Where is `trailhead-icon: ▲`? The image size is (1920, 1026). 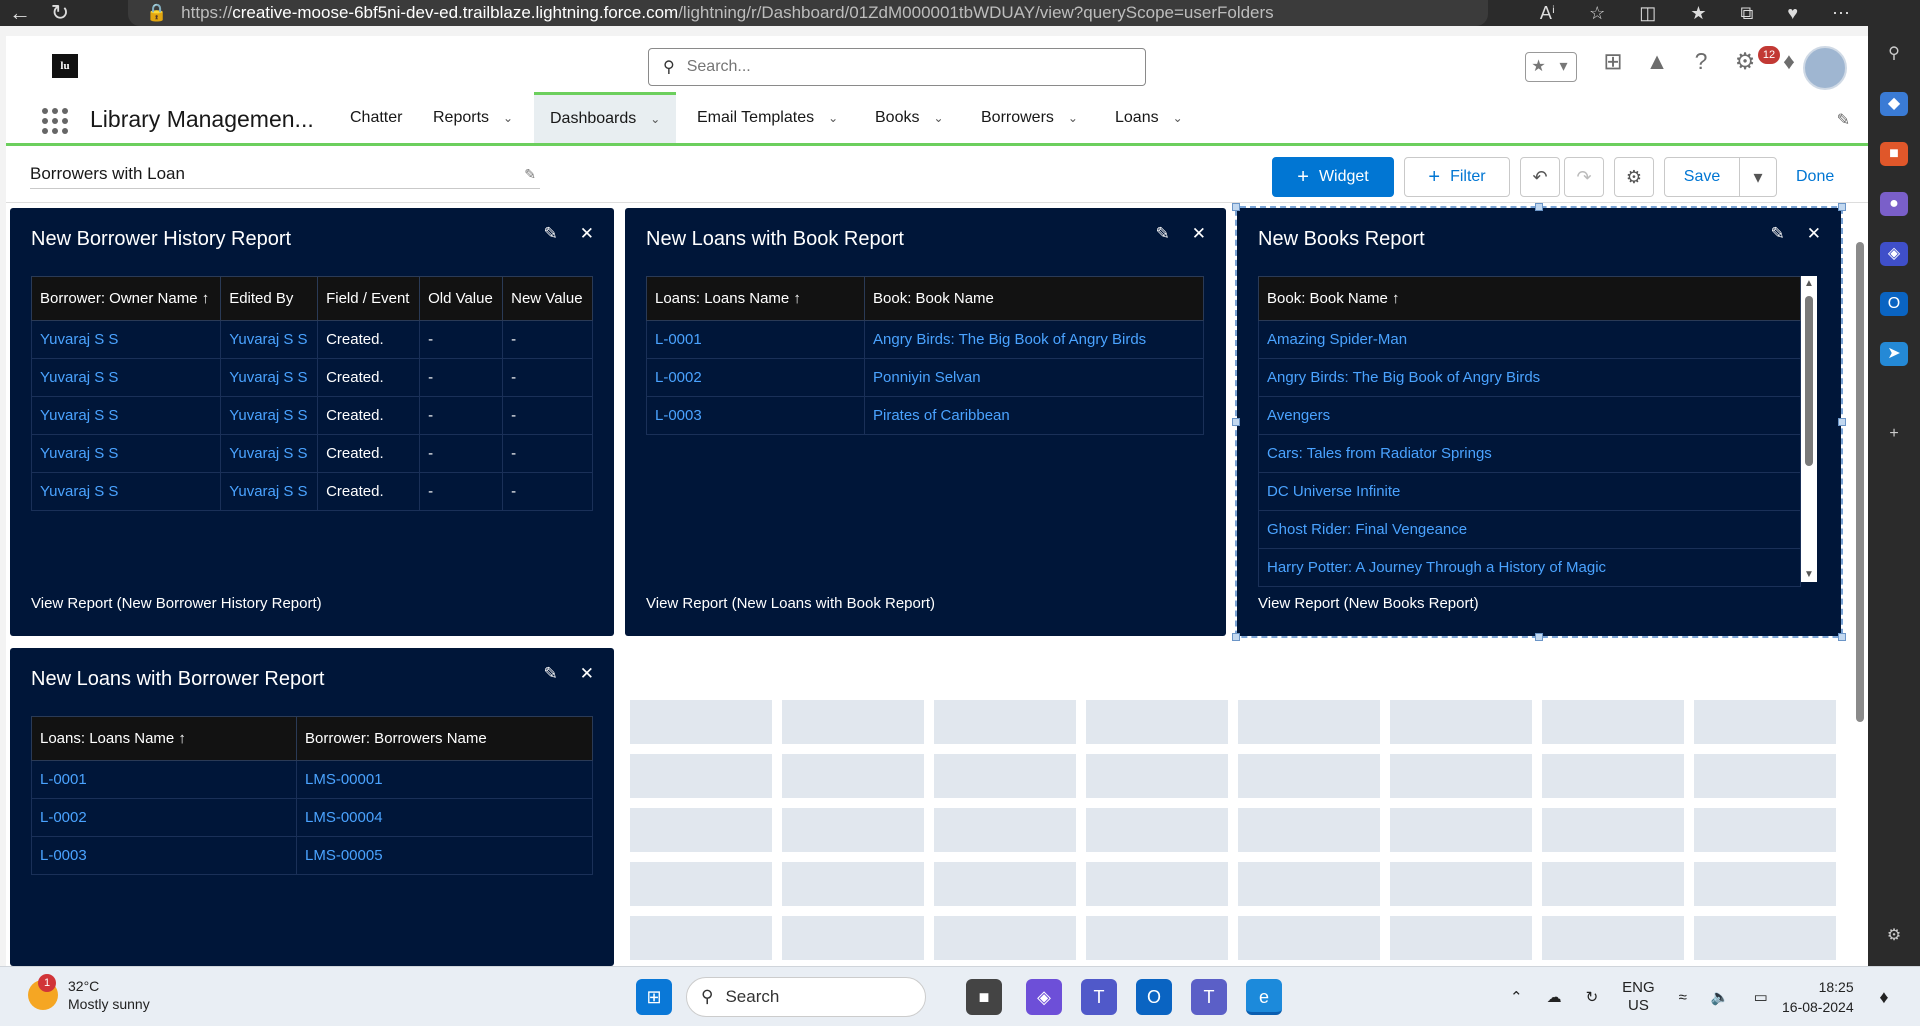 trailhead-icon: ▲ is located at coordinates (1657, 61).